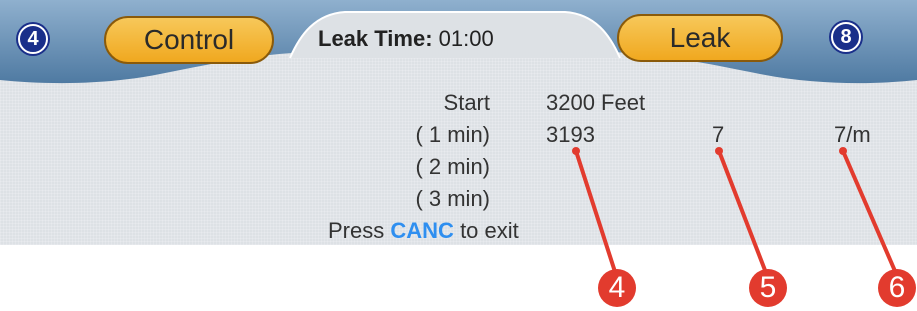 The image size is (917, 311). What do you see at coordinates (897, 288) in the screenshot?
I see `callout-6: 6` at bounding box center [897, 288].